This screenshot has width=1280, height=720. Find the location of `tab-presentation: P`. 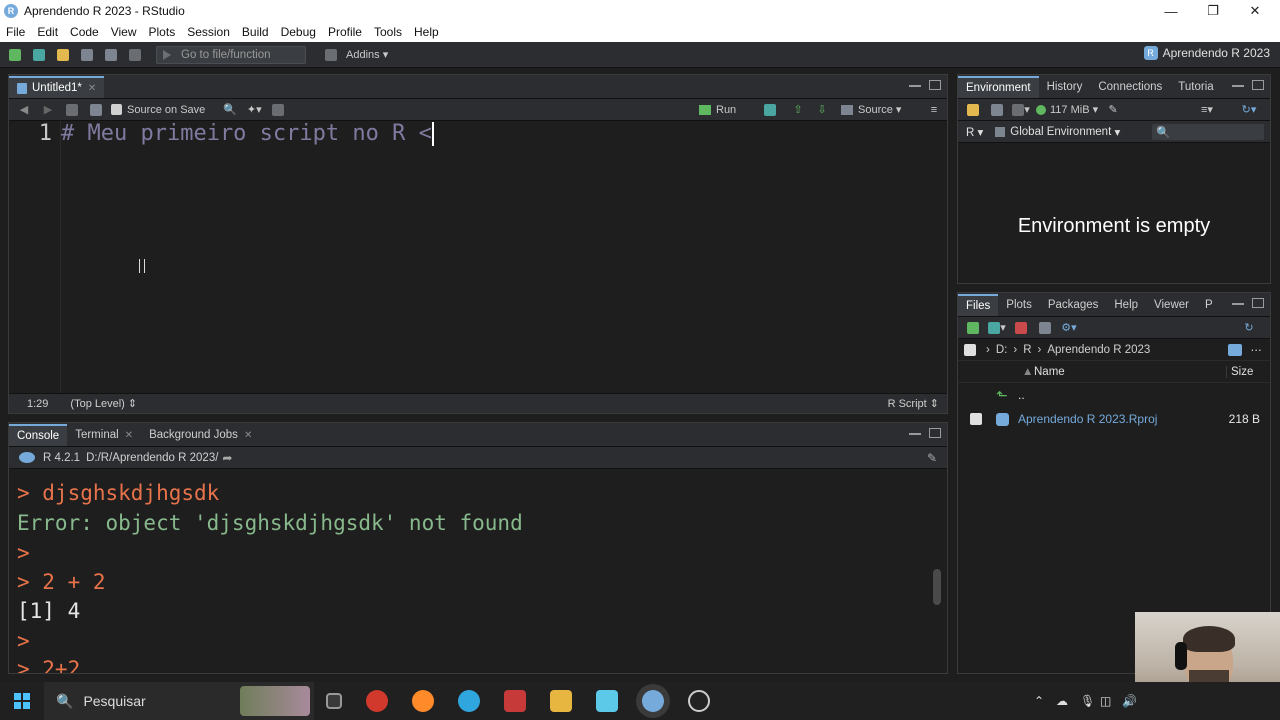

tab-presentation: P is located at coordinates (1209, 305).